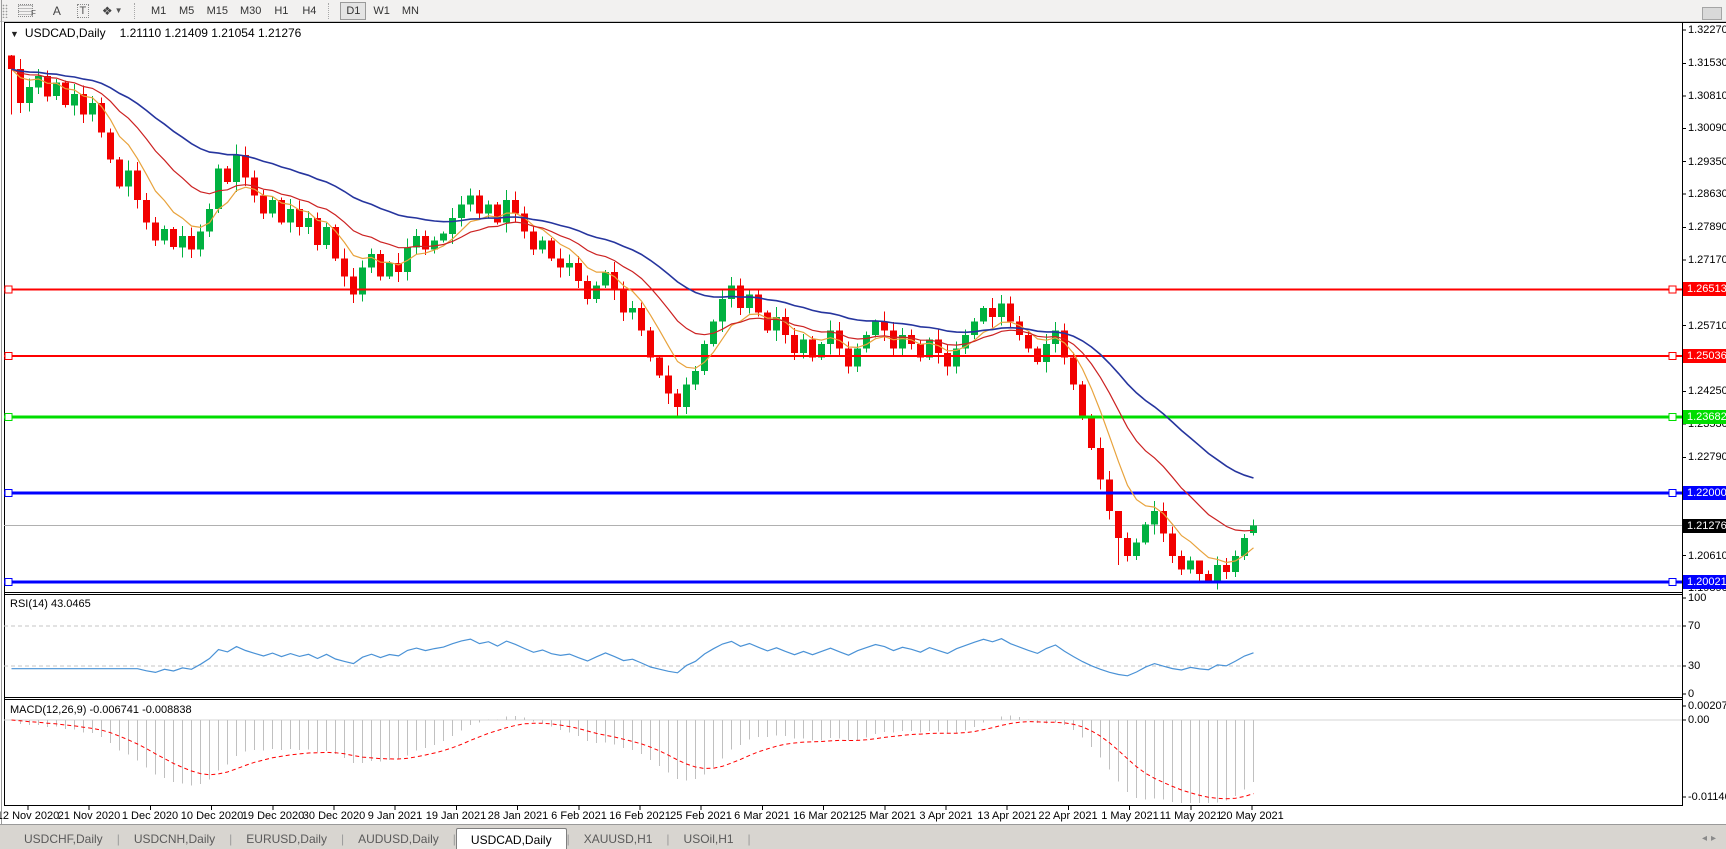 The width and height of the screenshot is (1726, 849). I want to click on date-axis-label: 28 Jan 2021, so click(518, 816).